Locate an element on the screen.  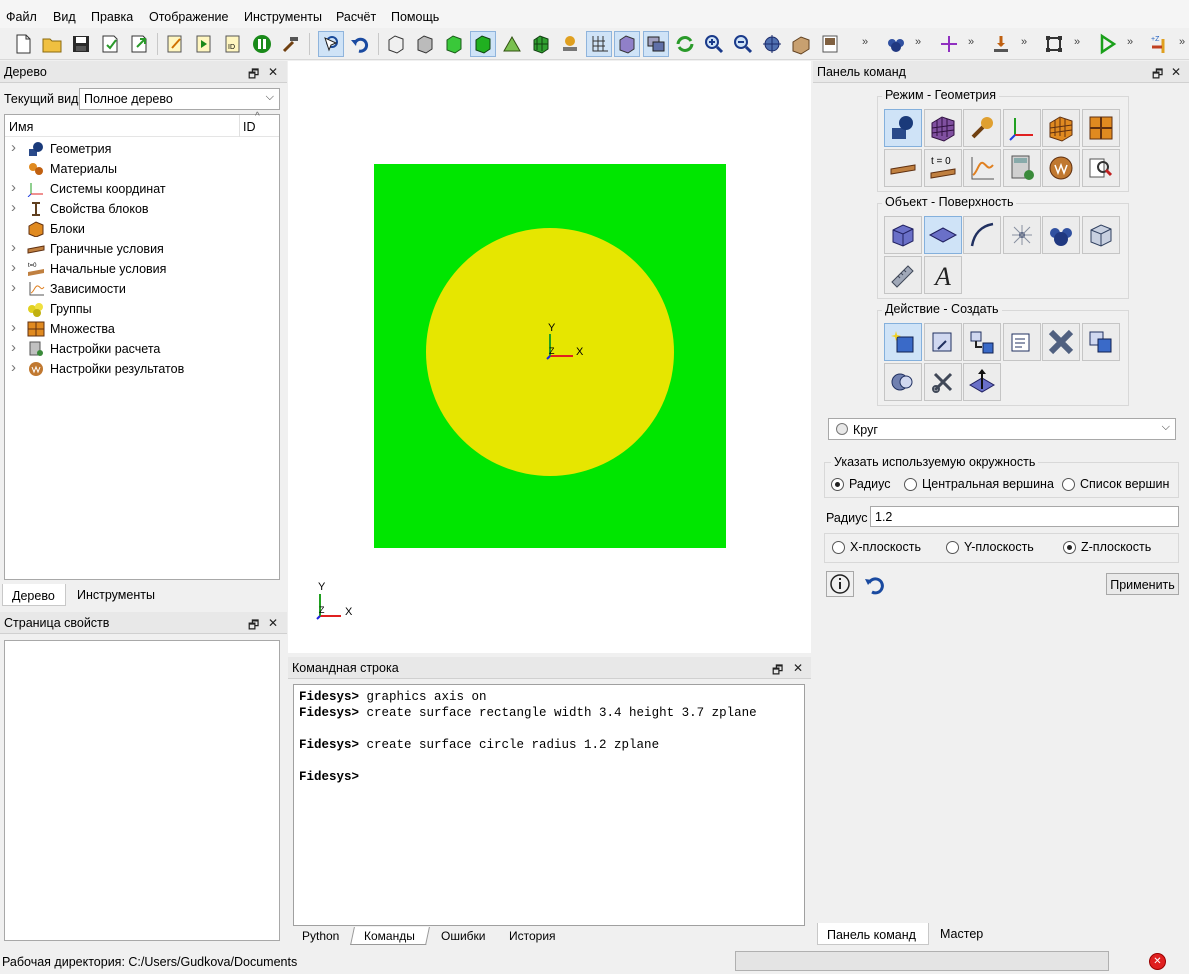
body-button is located at coordinates (1101, 235).